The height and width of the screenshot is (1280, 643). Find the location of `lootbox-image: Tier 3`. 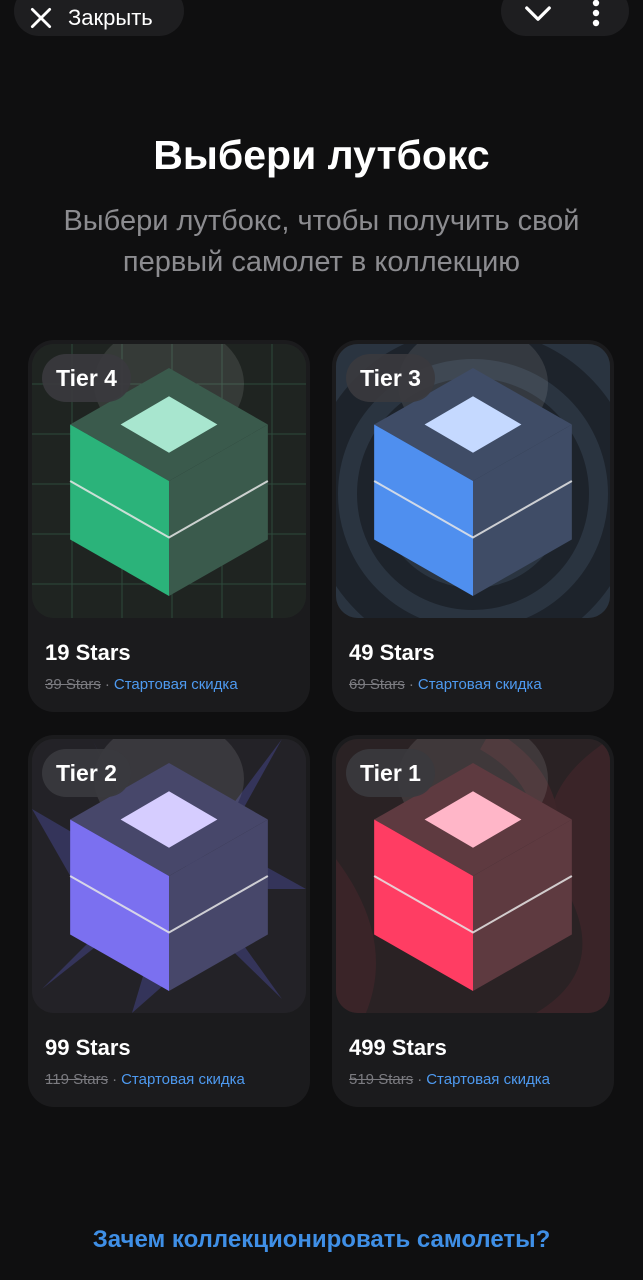

lootbox-image: Tier 3 is located at coordinates (473, 481).